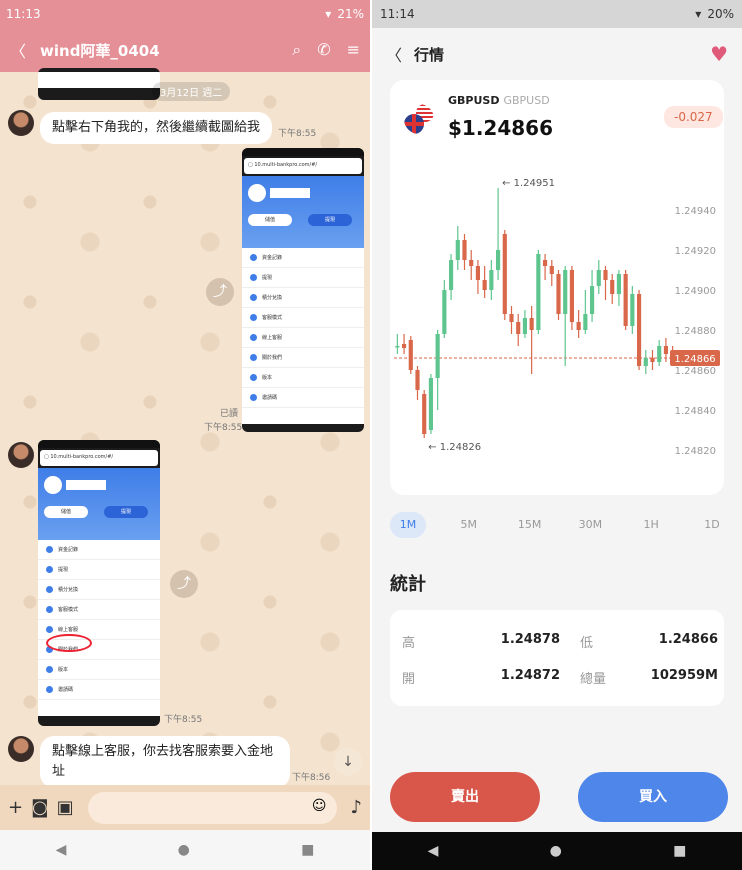 This screenshot has width=742, height=870. Describe the element at coordinates (530, 639) in the screenshot. I see `stat-value-high: 1.24878` at that location.